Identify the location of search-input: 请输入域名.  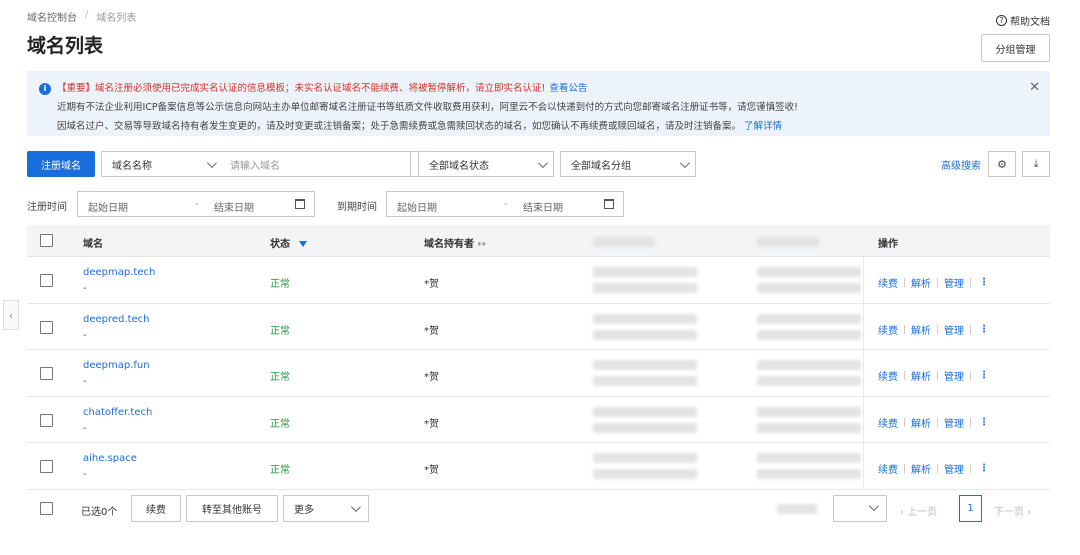
(316, 164).